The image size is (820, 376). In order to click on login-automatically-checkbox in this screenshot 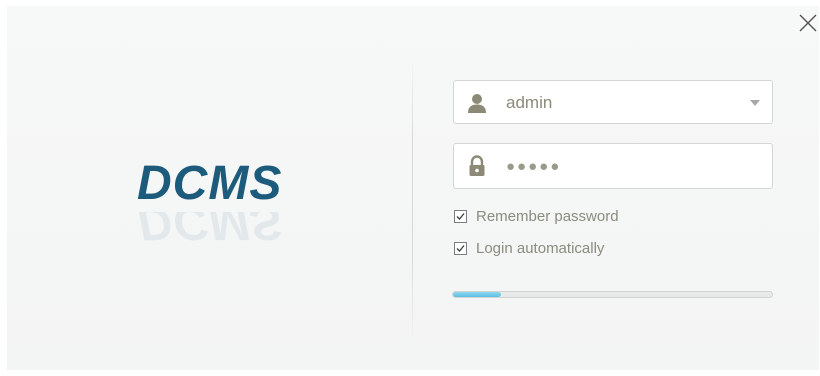, I will do `click(460, 248)`.